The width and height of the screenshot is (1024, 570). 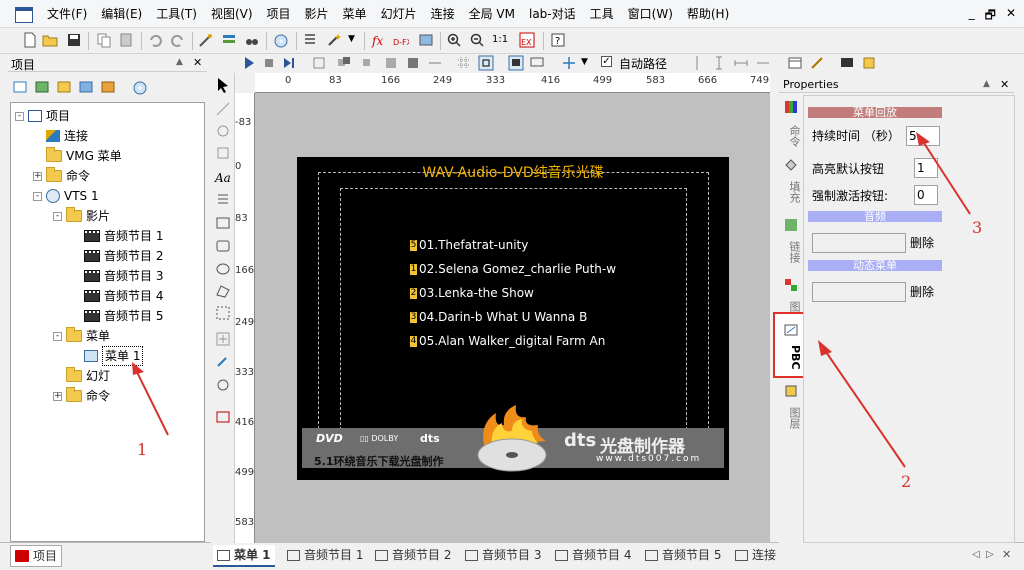 What do you see at coordinates (249, 63) in the screenshot?
I see `play-icon` at bounding box center [249, 63].